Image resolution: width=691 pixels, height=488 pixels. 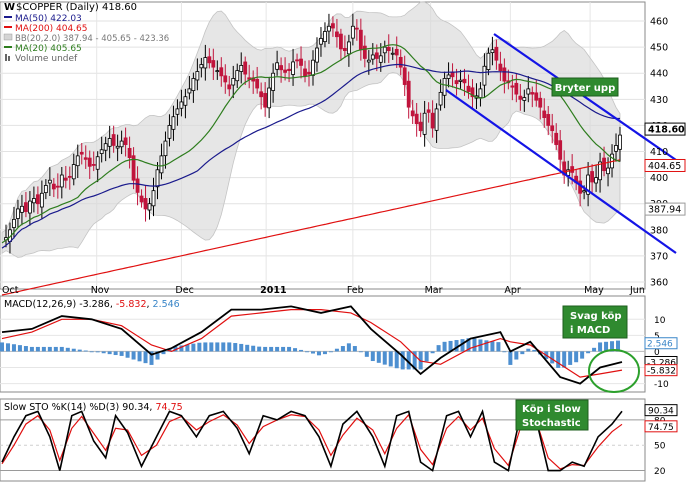 I want to click on macd-title: MACD(12,26,9) -3.286, -5.832, 2.546, so click(x=92, y=304).